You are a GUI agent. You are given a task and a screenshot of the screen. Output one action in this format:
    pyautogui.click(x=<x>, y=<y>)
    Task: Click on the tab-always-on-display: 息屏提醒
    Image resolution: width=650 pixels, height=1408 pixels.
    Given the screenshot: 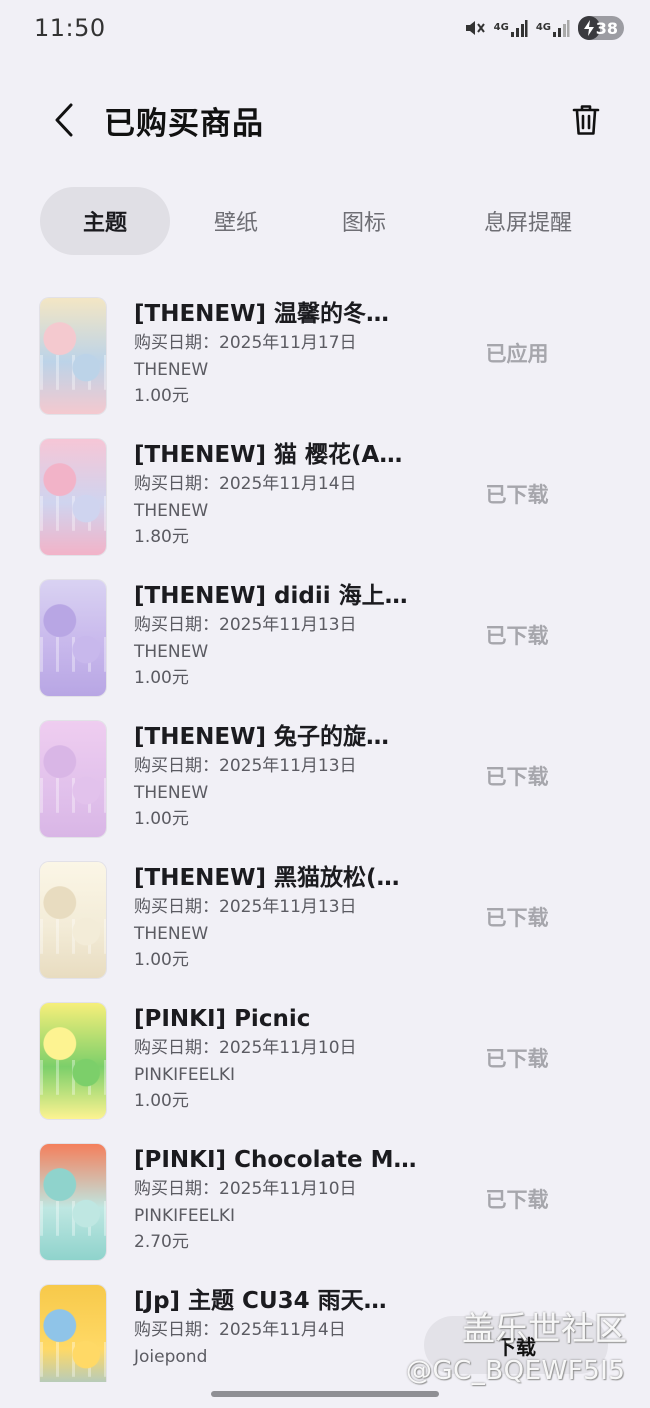 What is the action you would take?
    pyautogui.click(x=528, y=221)
    